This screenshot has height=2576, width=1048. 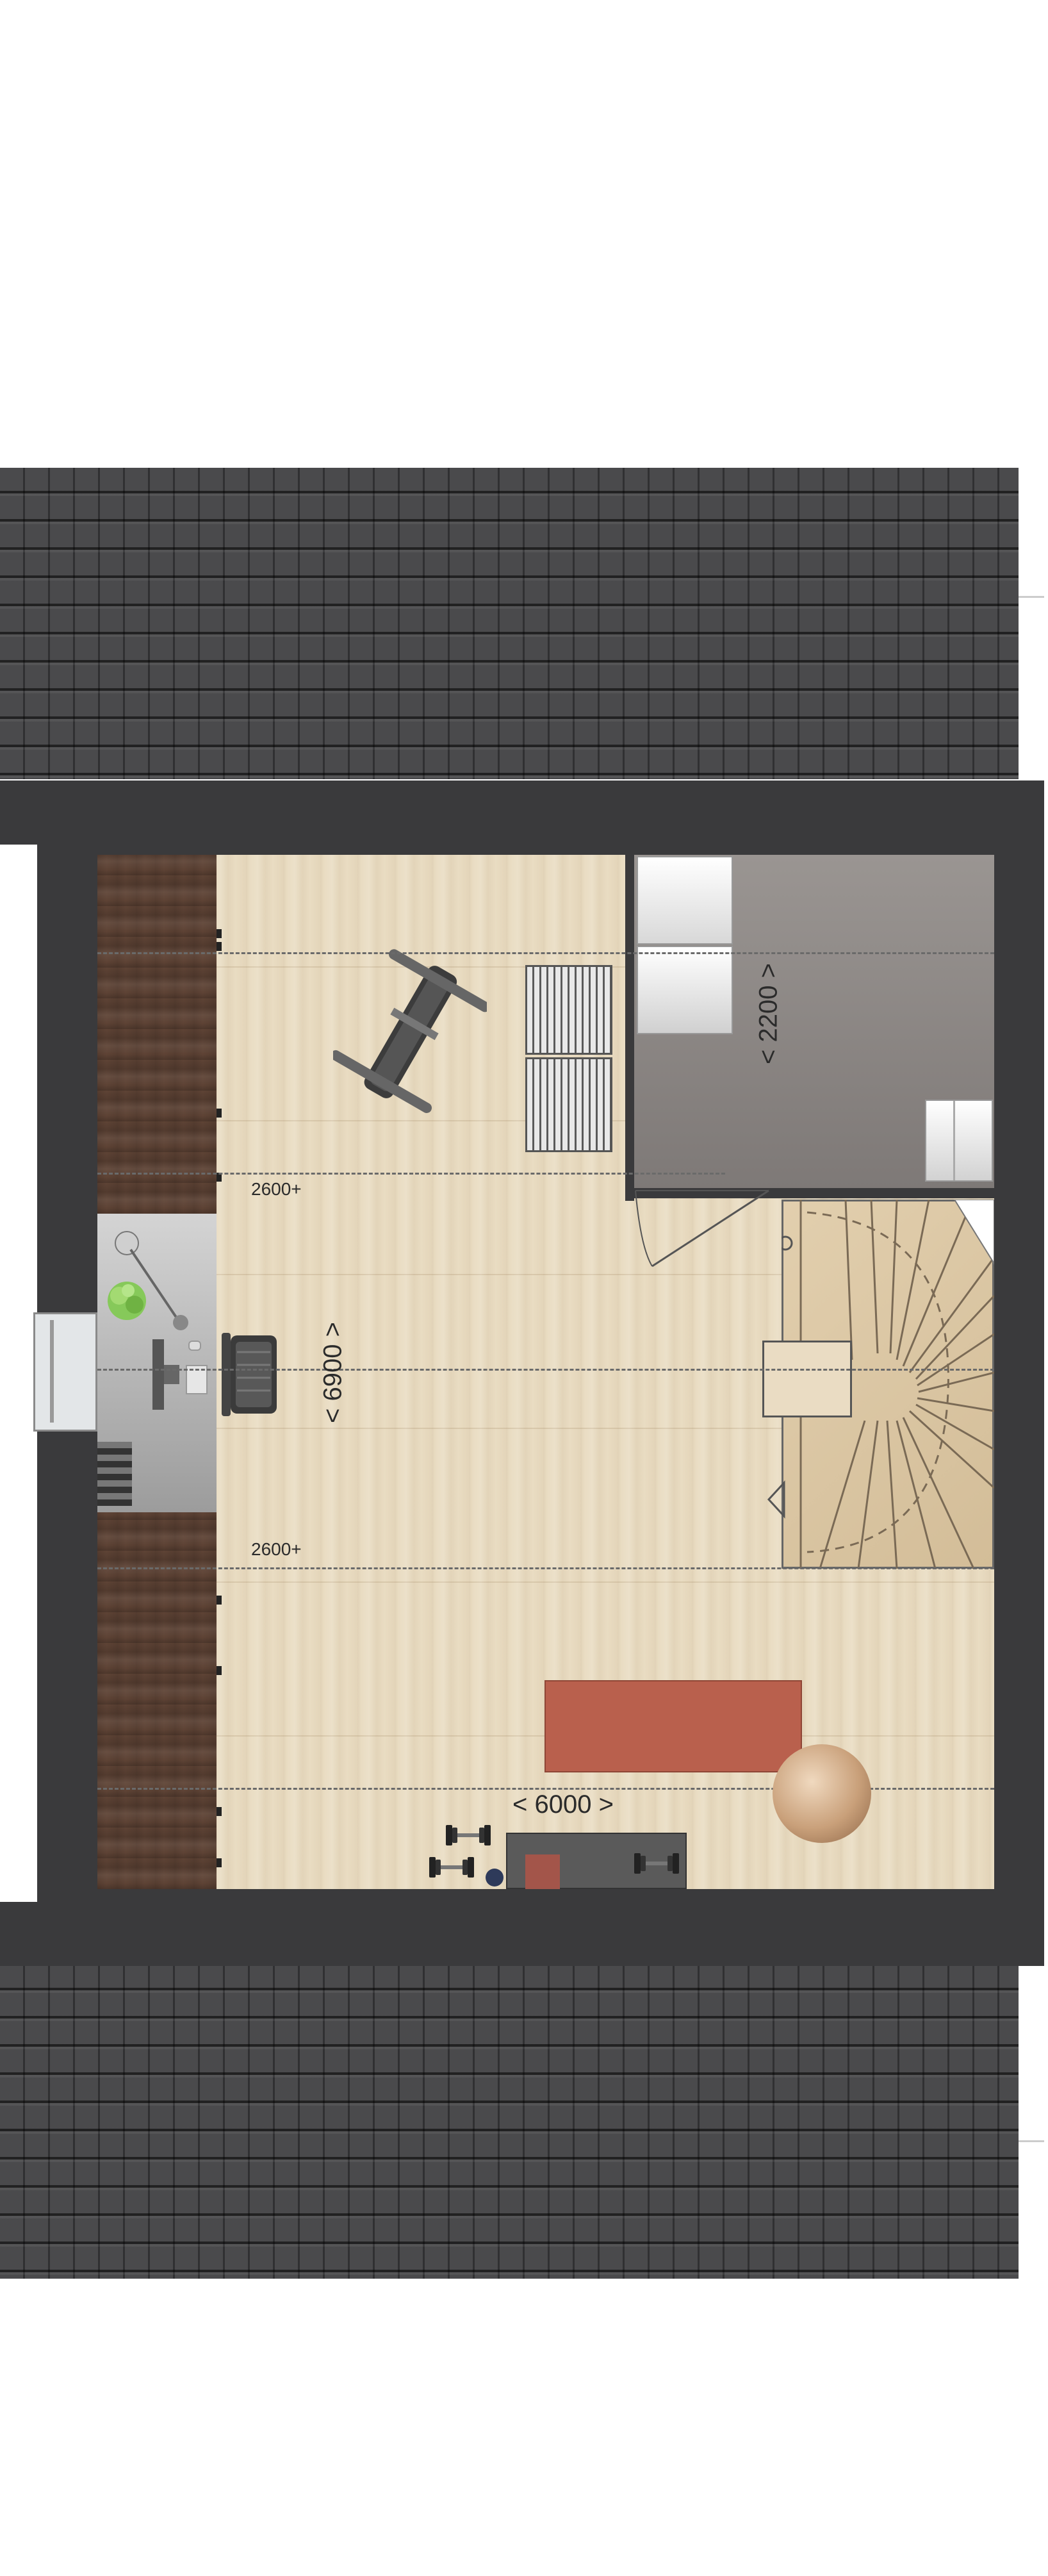 I want to click on bench-cushion, so click(x=542, y=1871).